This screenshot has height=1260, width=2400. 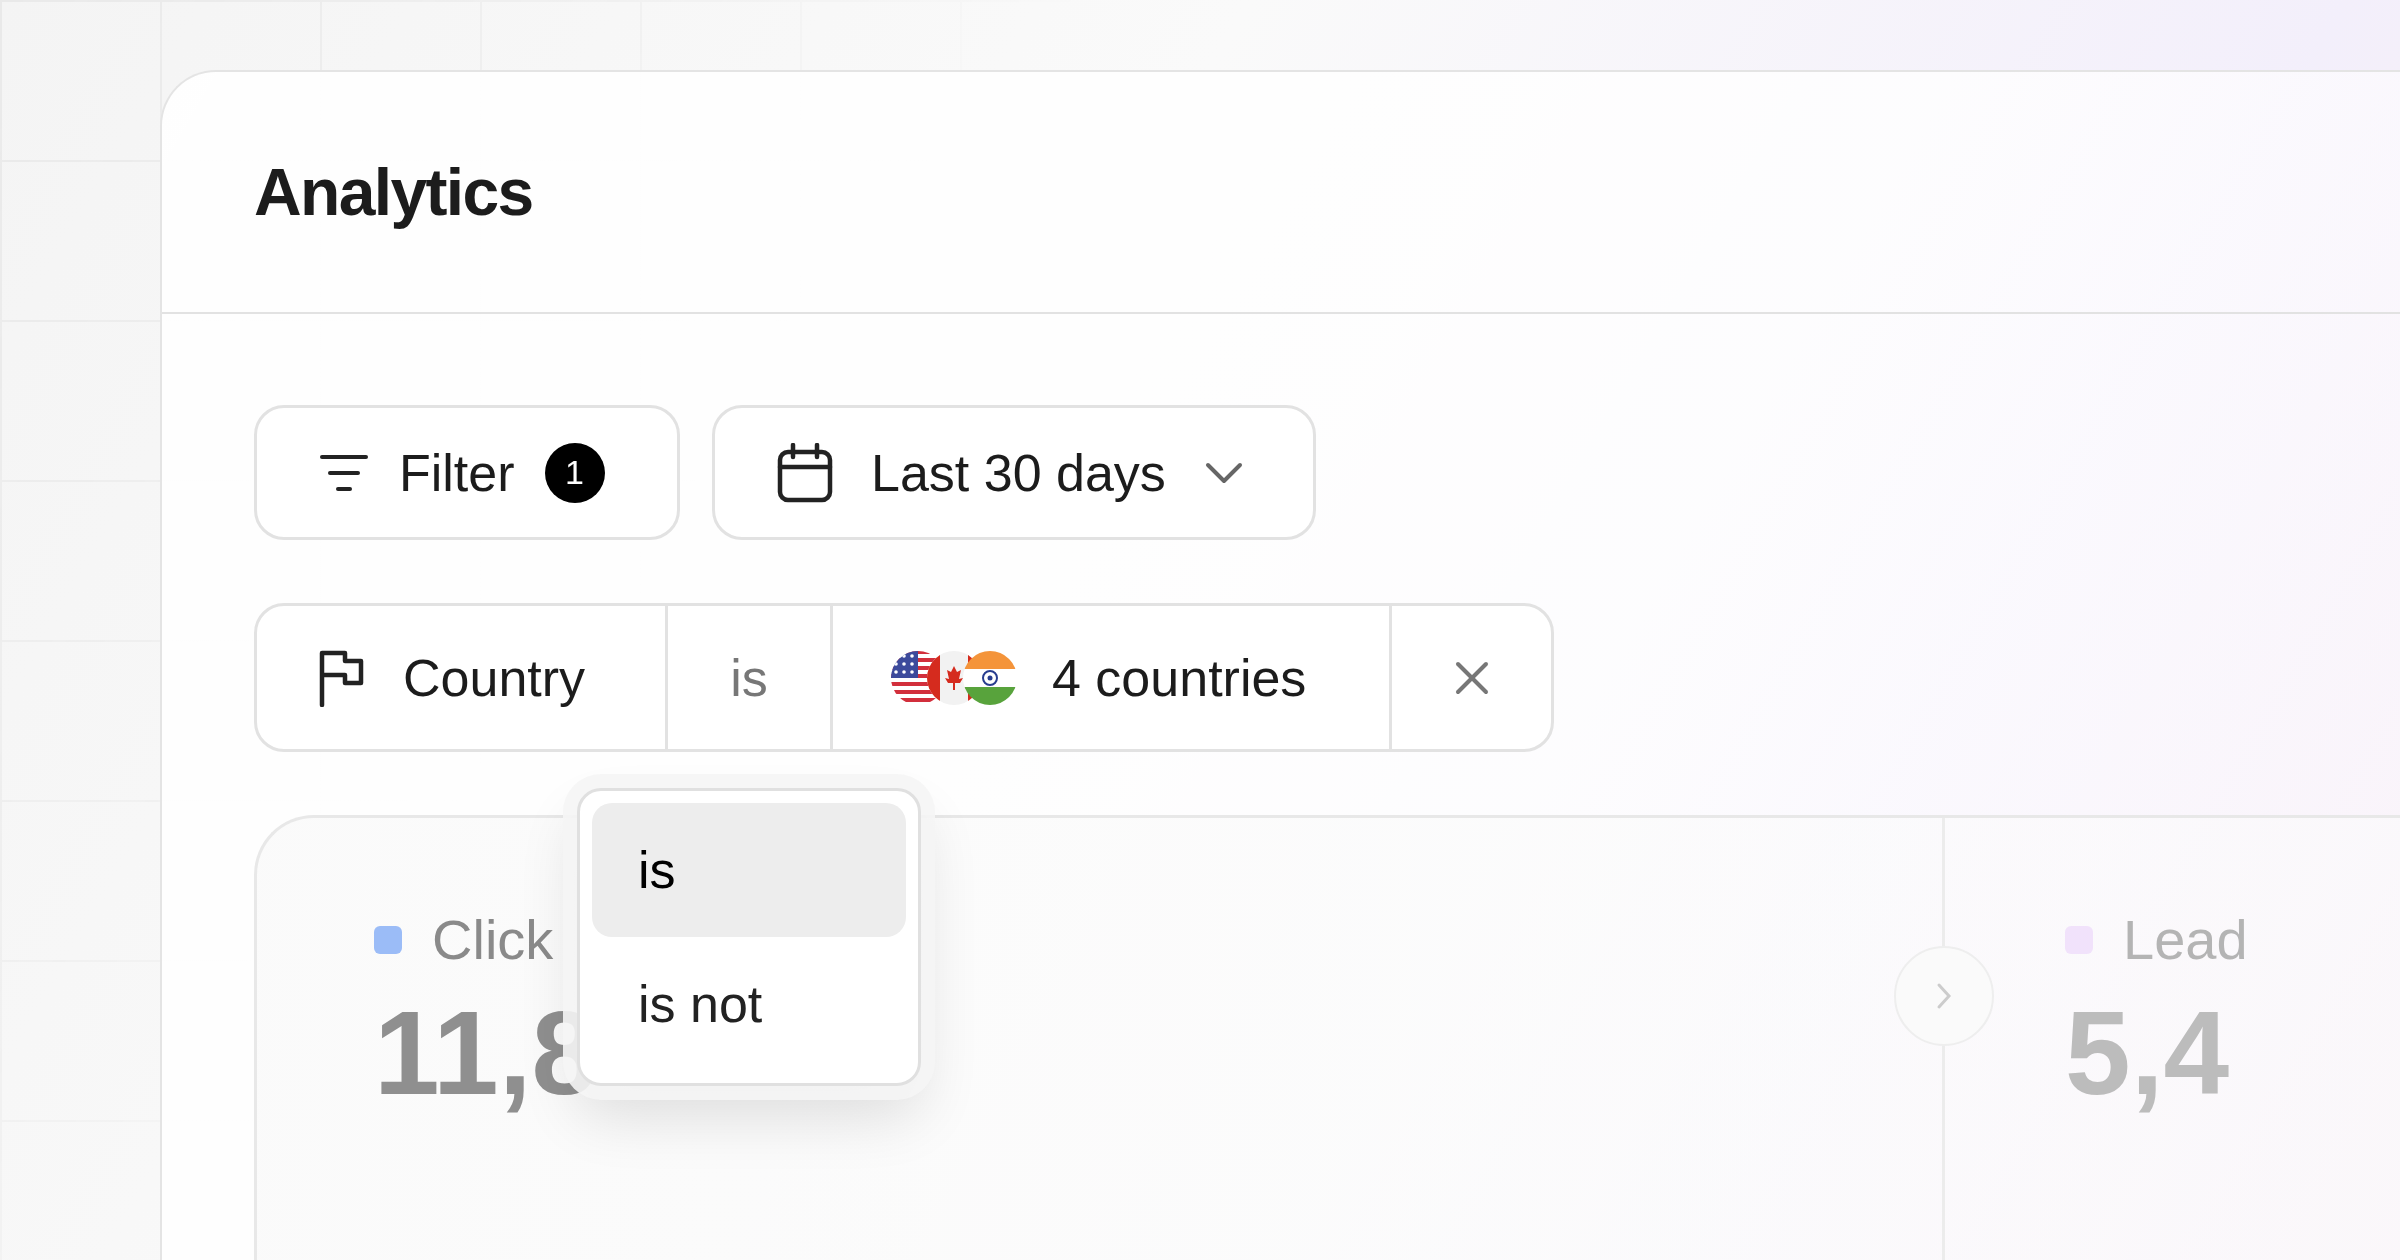 What do you see at coordinates (750, 677) in the screenshot?
I see `operator-selector: is` at bounding box center [750, 677].